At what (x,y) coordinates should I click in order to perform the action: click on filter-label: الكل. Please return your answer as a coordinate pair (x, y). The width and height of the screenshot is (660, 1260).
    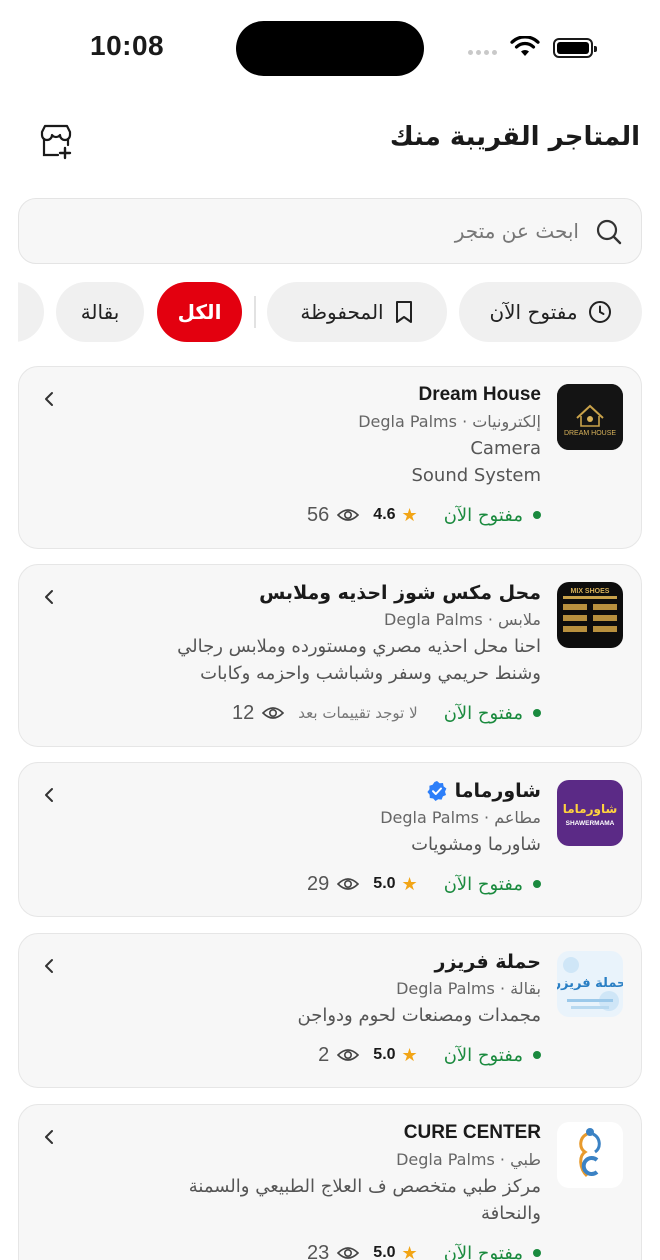
    Looking at the image, I should click on (199, 312).